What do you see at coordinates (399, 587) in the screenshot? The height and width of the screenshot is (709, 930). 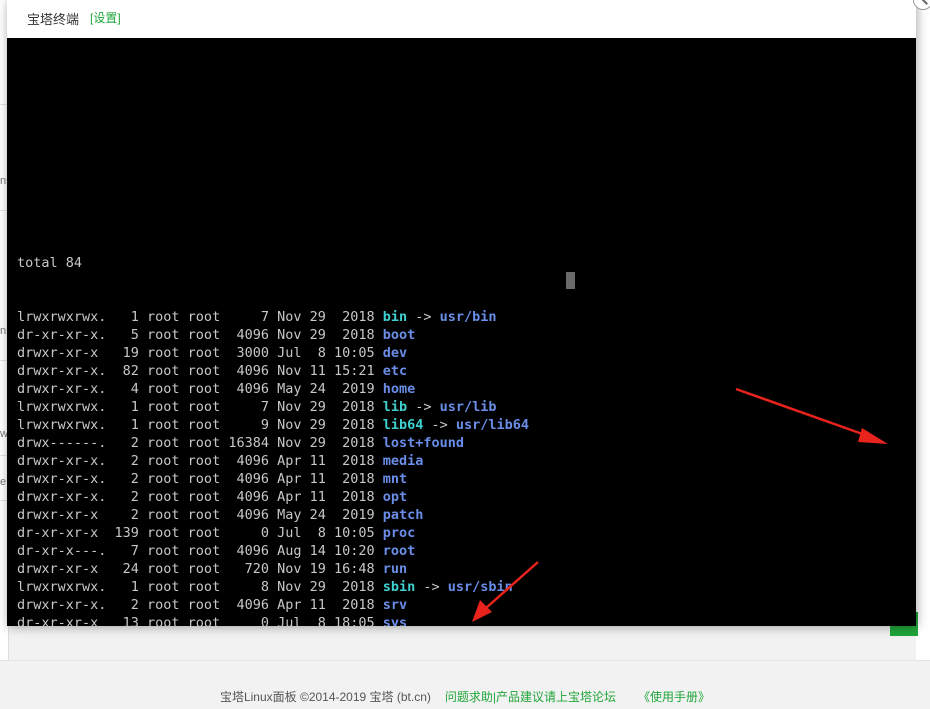 I see `file-name: sbin` at bounding box center [399, 587].